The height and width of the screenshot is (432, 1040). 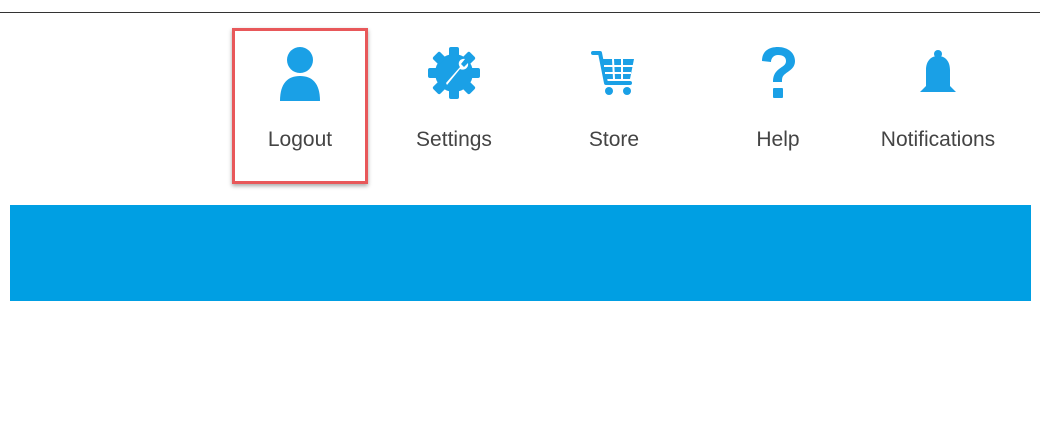 What do you see at coordinates (300, 108) in the screenshot?
I see `logout-button: Logout` at bounding box center [300, 108].